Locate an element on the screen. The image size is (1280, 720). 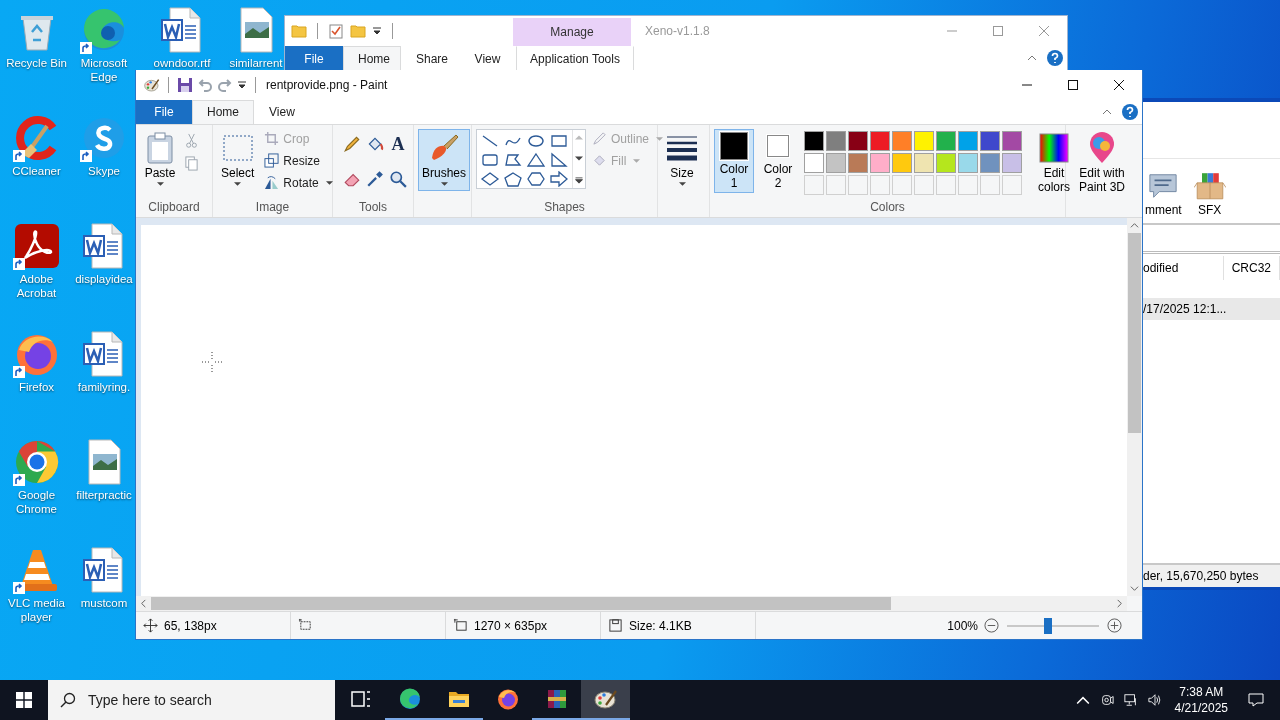
properties-icon is located at coordinates (336, 31).